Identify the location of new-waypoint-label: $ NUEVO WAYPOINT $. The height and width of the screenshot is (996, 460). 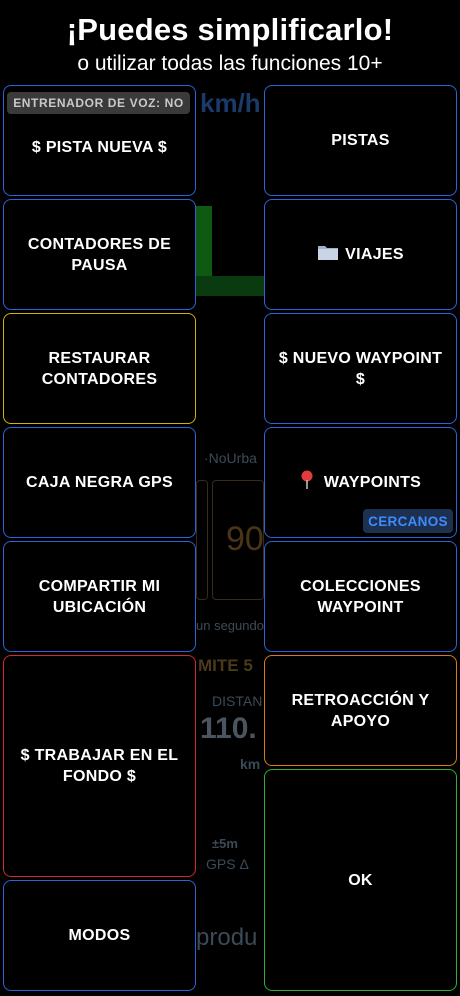
(360, 368).